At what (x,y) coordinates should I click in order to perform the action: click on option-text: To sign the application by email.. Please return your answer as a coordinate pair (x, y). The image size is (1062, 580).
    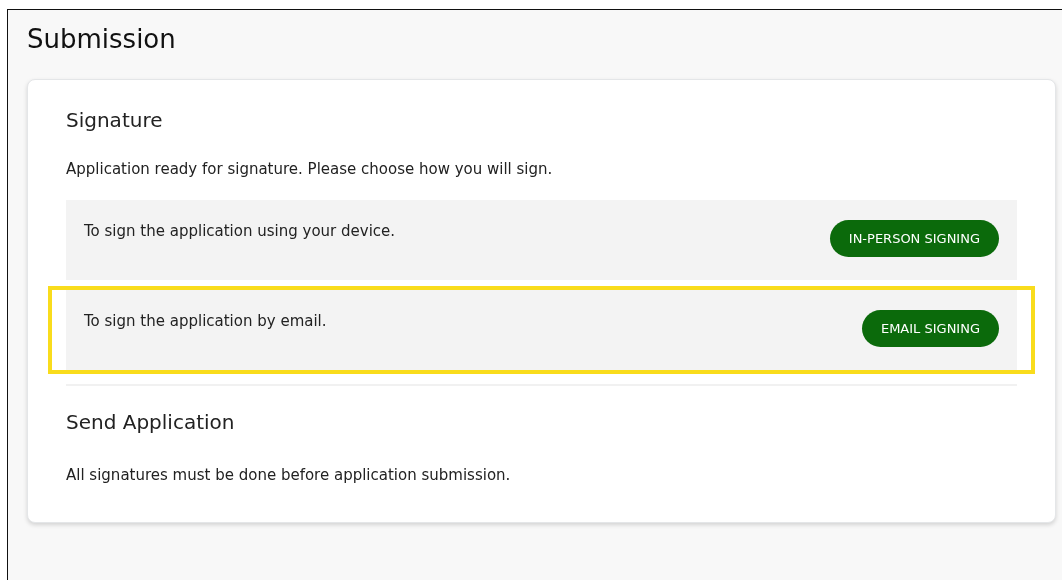
    Looking at the image, I should click on (205, 321).